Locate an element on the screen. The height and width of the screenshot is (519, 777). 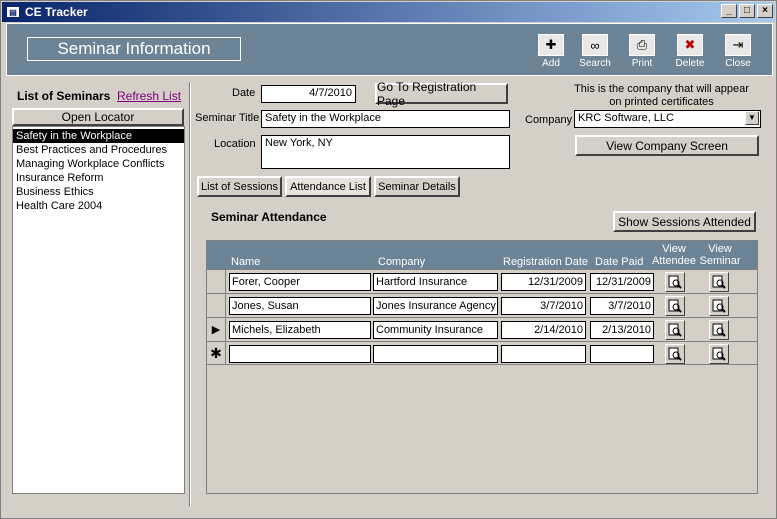
seminar-list-item: Business Ethics is located at coordinates (98, 192).